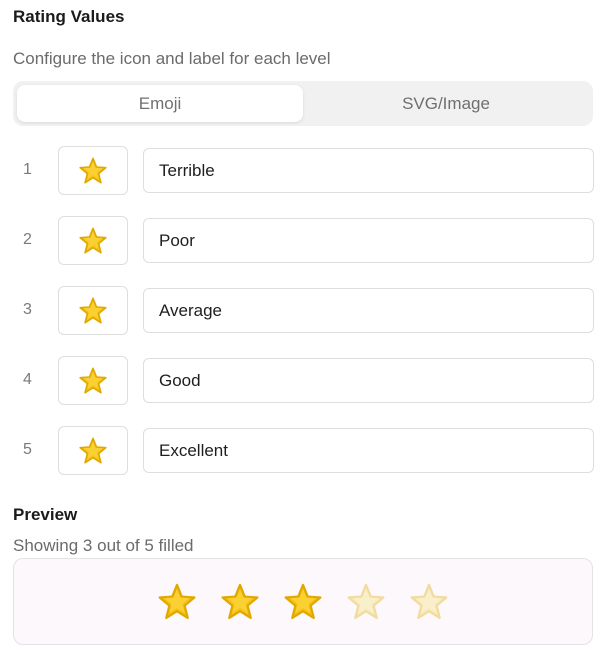  What do you see at coordinates (45, 514) in the screenshot?
I see `preview-title: Preview` at bounding box center [45, 514].